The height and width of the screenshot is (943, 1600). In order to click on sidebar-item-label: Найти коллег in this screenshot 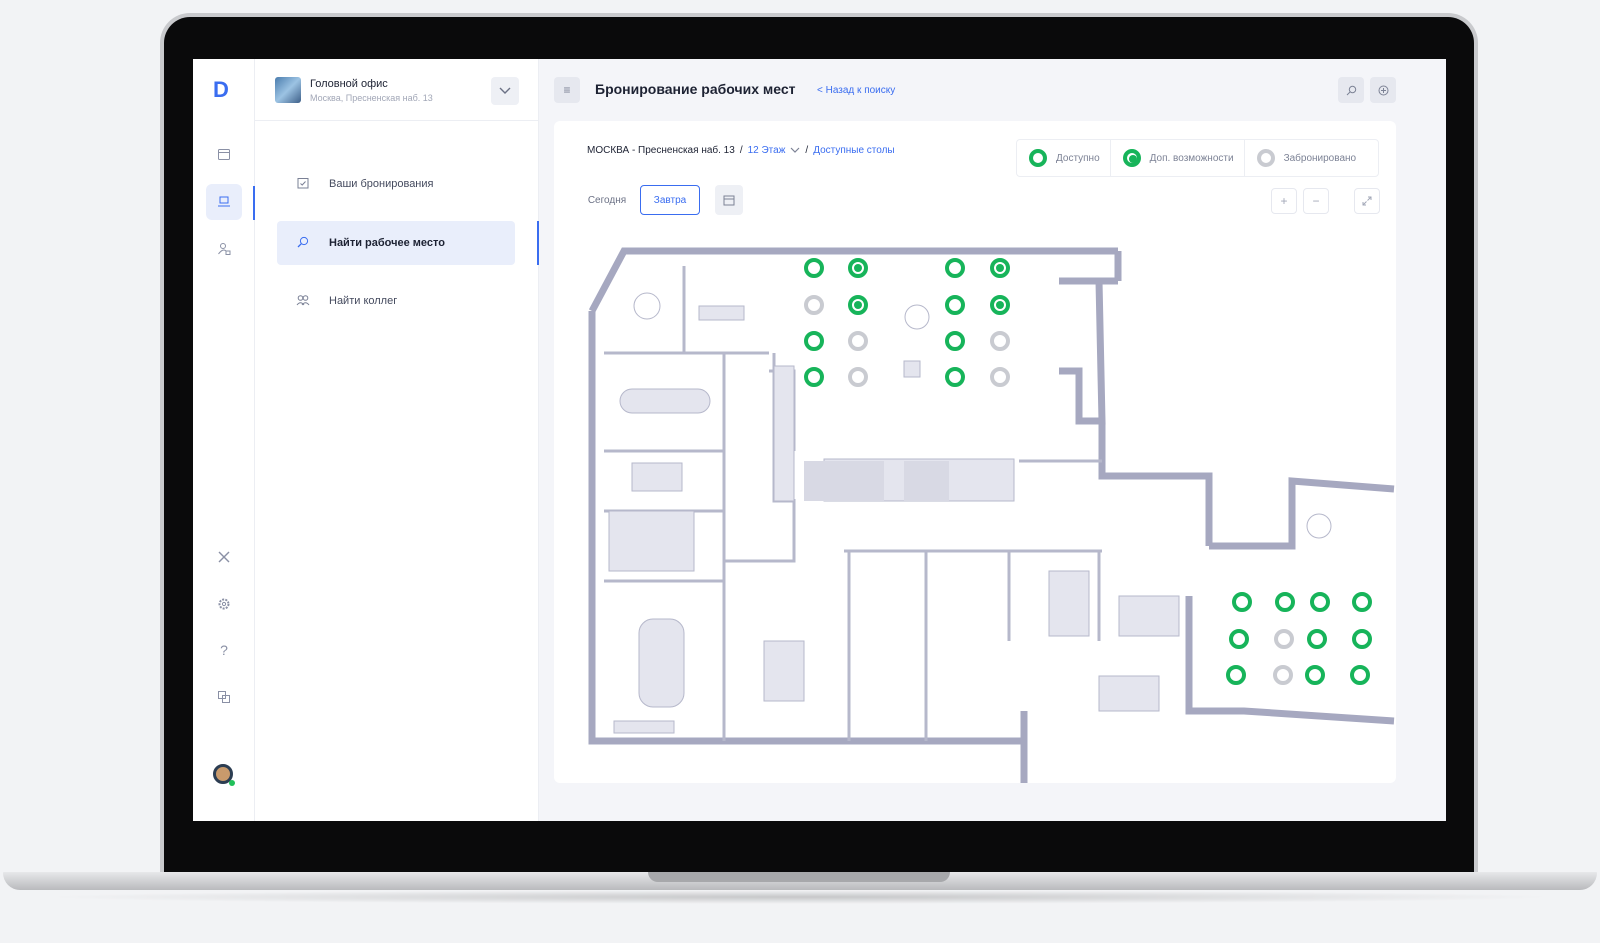, I will do `click(363, 301)`.